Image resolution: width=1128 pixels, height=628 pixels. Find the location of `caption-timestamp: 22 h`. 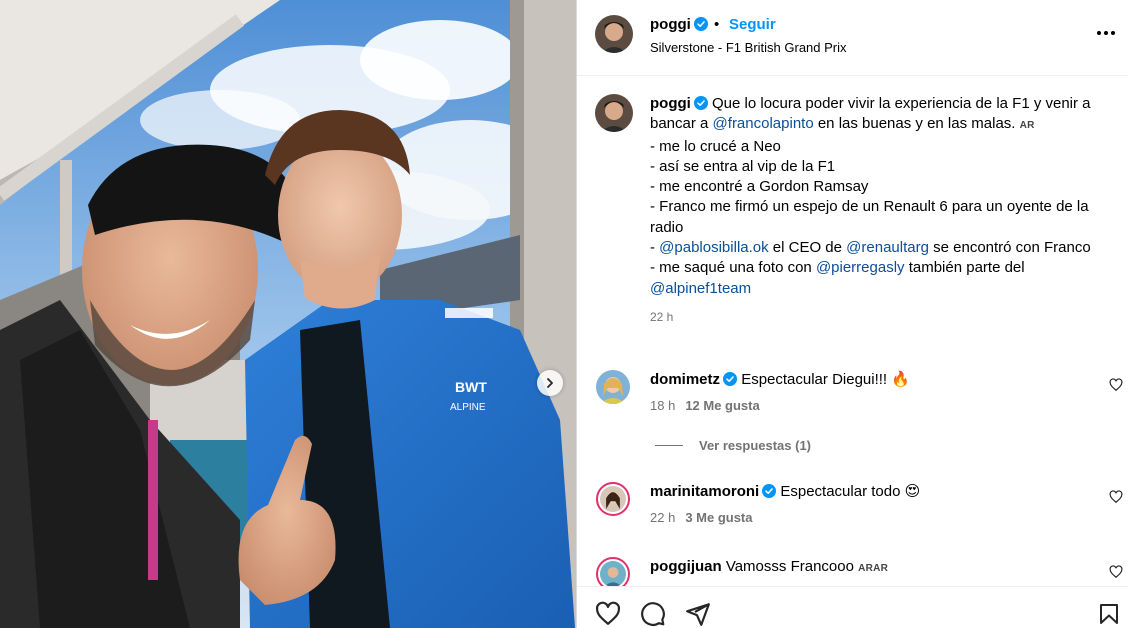

caption-timestamp: 22 h is located at coordinates (882, 317).